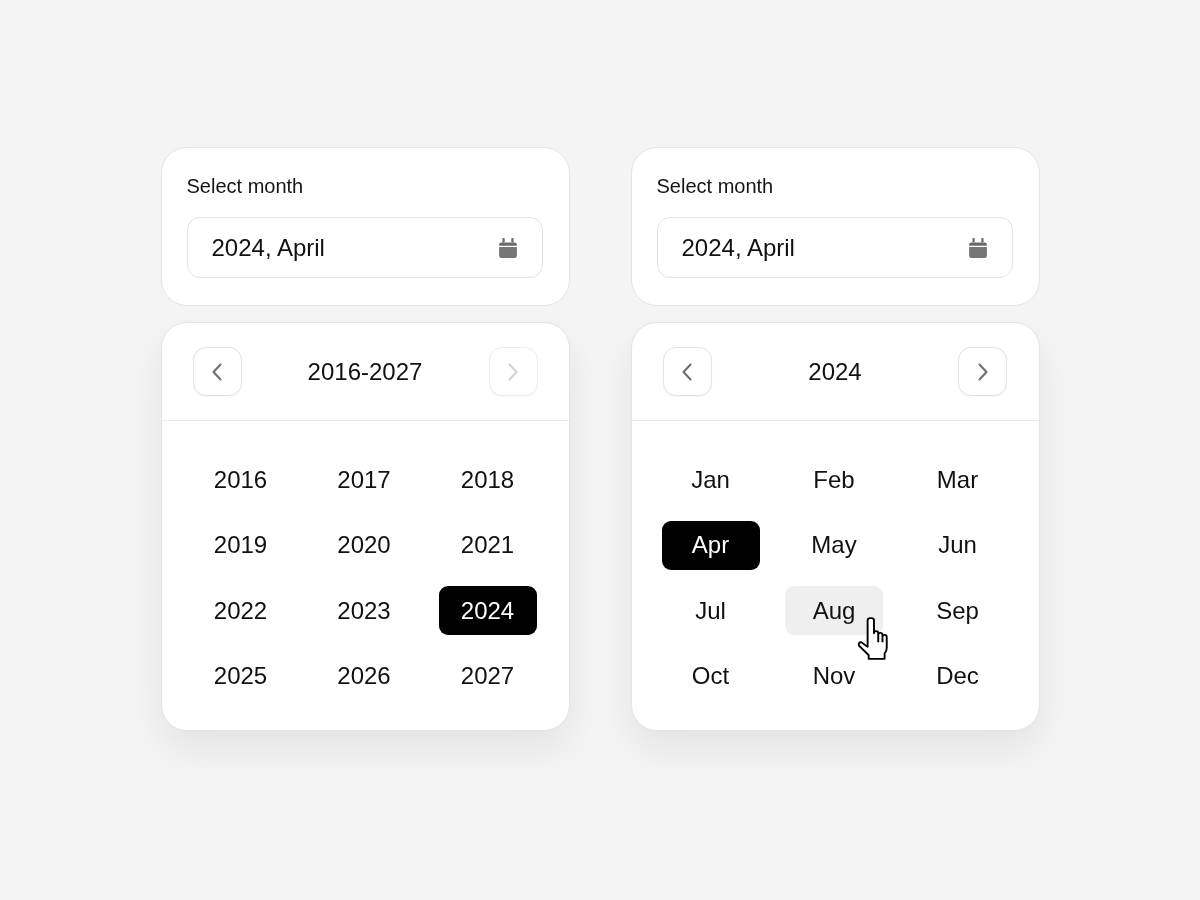 This screenshot has height=900, width=1200. What do you see at coordinates (834, 610) in the screenshot?
I see `month-option: Aug` at bounding box center [834, 610].